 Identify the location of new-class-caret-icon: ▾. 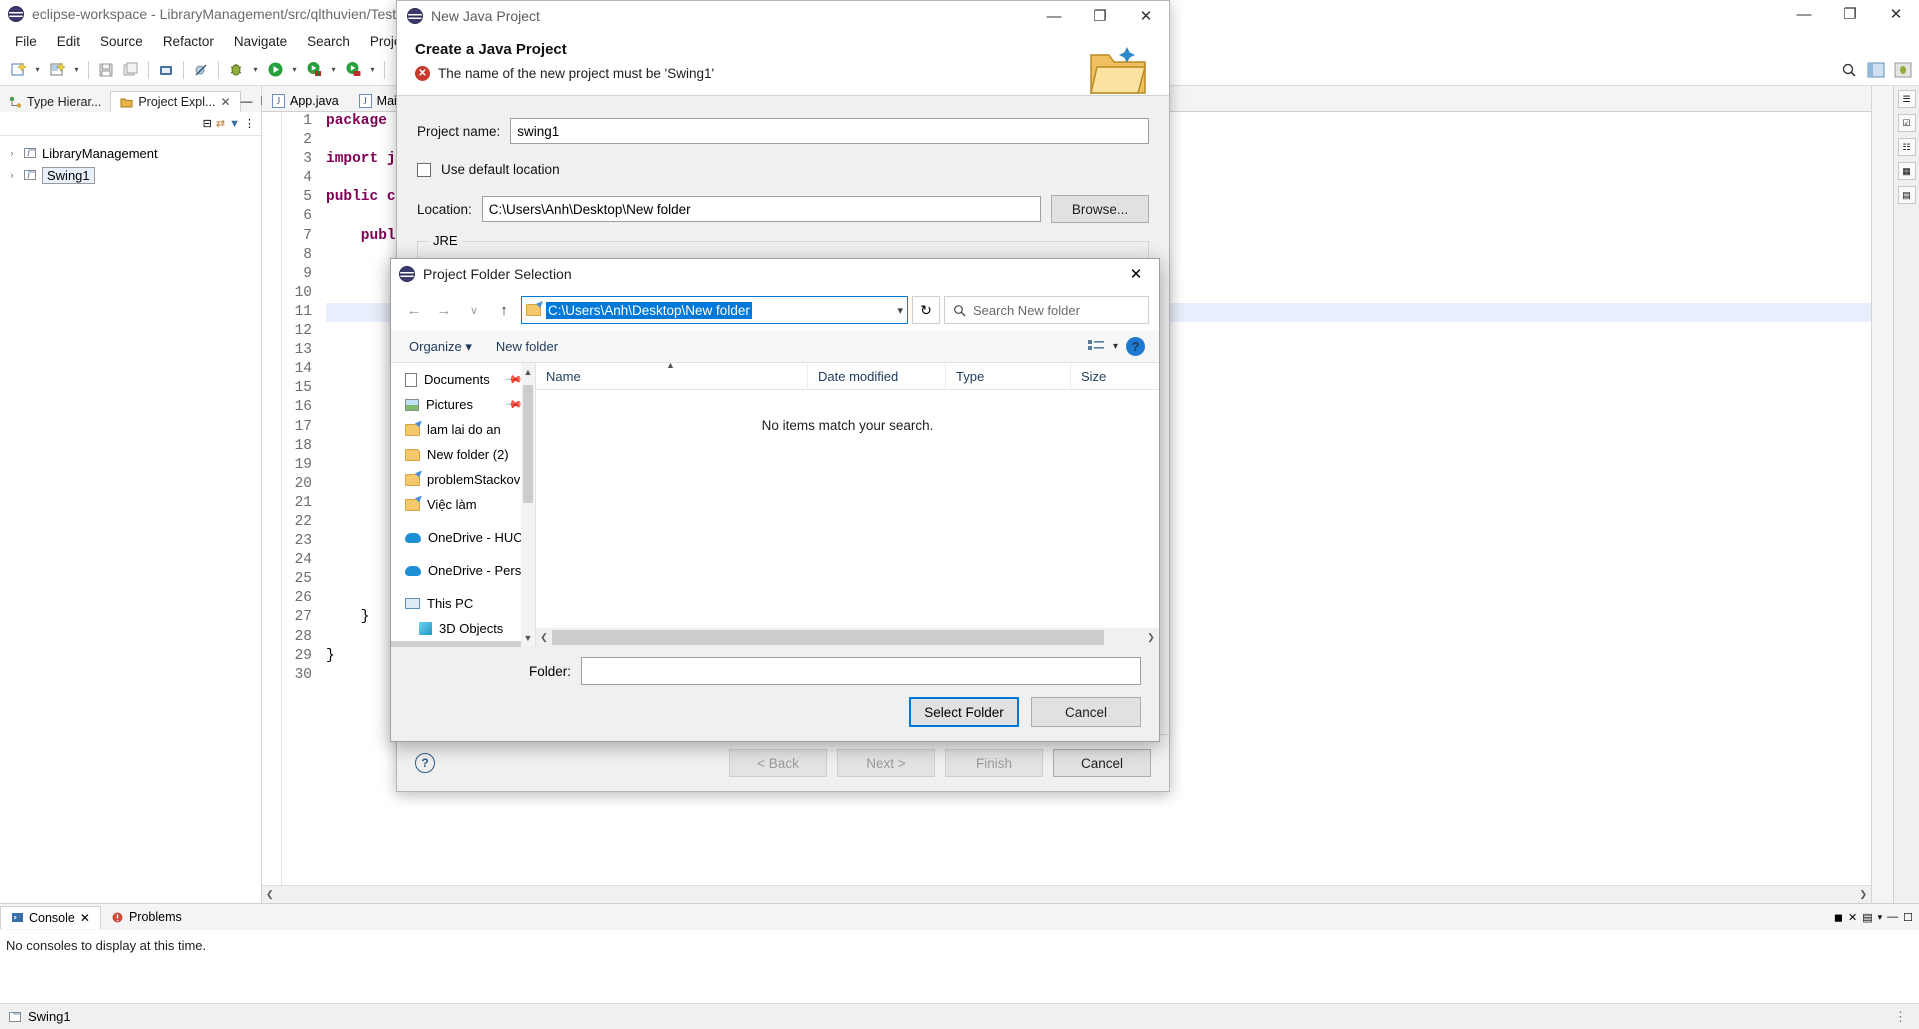
(76, 69).